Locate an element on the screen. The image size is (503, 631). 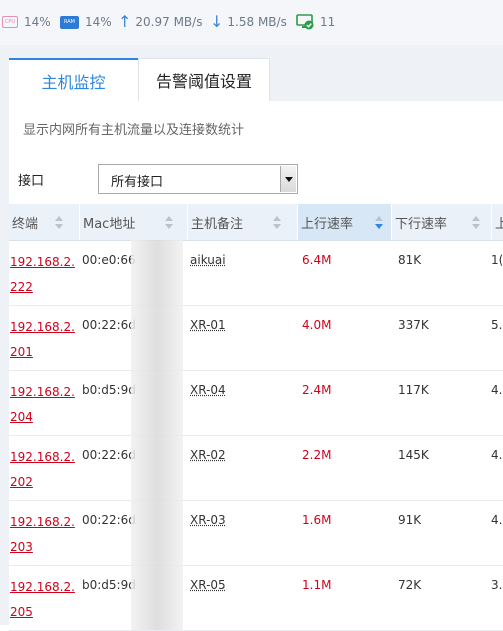
column-header-upload-rate: 上行速率 is located at coordinates (345, 222).